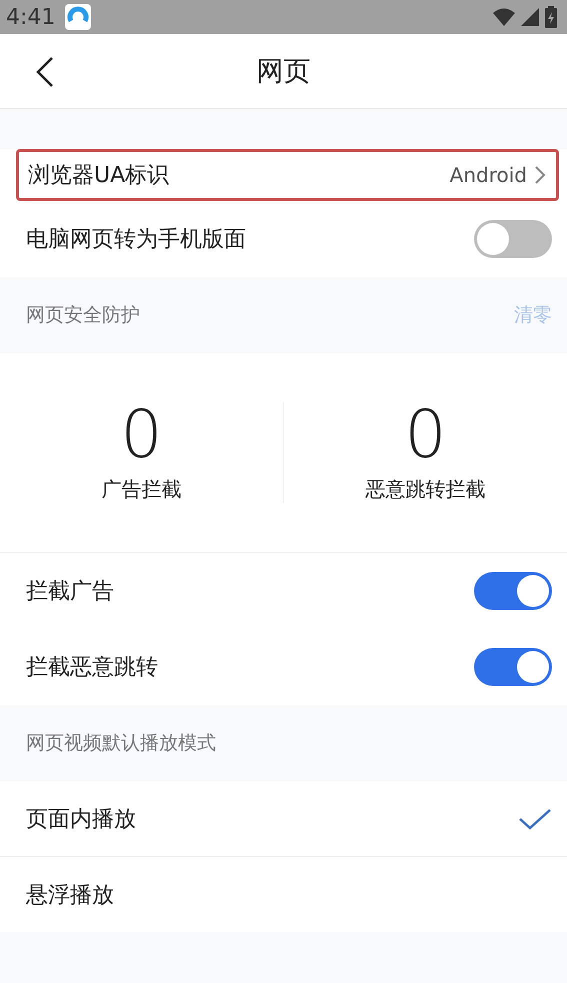  I want to click on row-label: 拦截恶意跳转, so click(92, 668).